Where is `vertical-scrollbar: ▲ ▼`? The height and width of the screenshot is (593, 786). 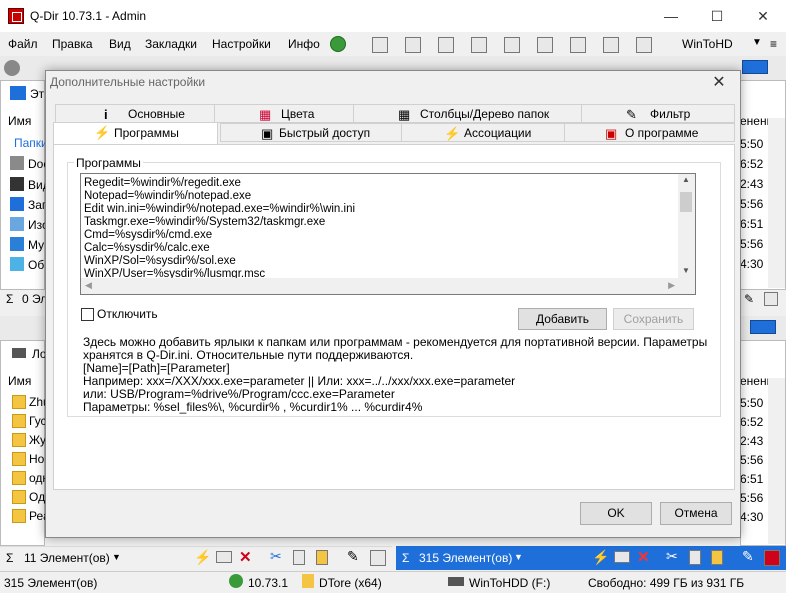 vertical-scrollbar: ▲ ▼ is located at coordinates (686, 226).